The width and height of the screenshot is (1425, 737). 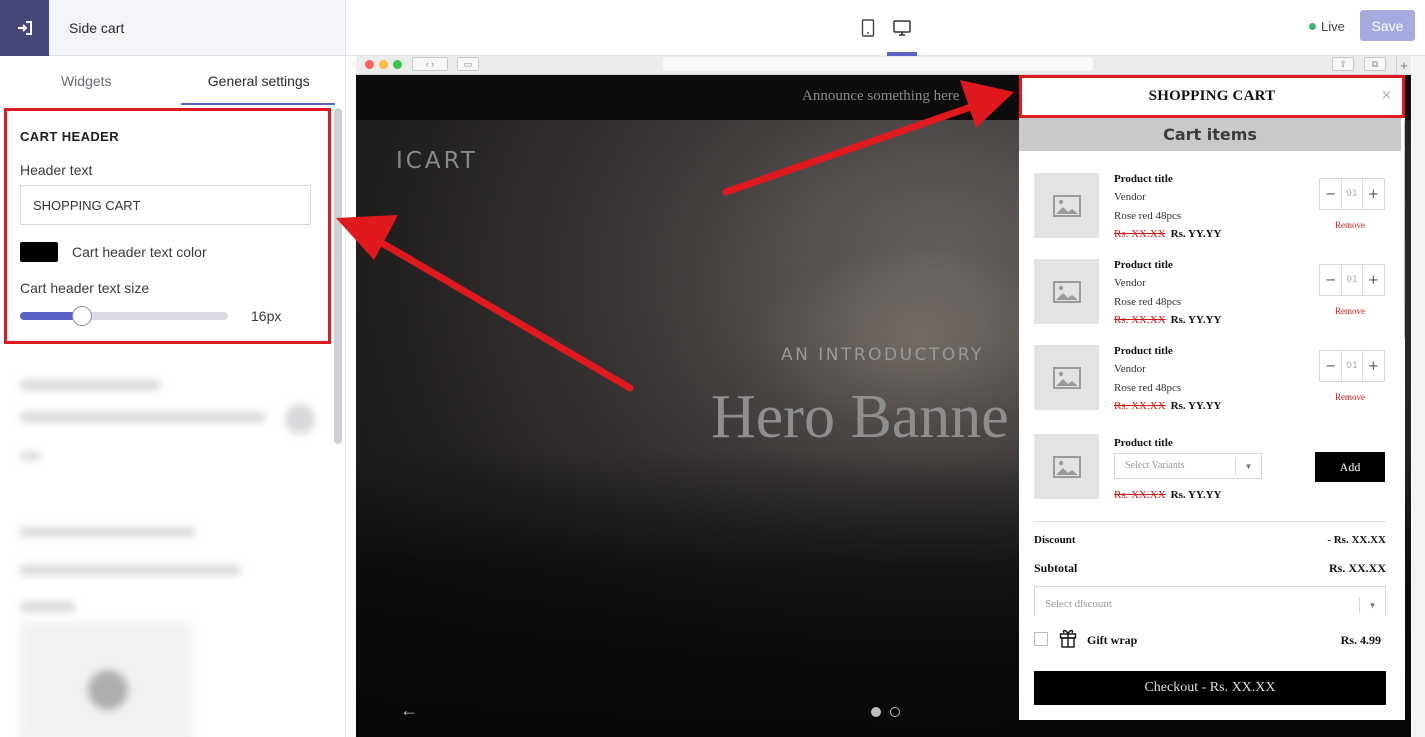 I want to click on live-label: Live, so click(x=1333, y=26).